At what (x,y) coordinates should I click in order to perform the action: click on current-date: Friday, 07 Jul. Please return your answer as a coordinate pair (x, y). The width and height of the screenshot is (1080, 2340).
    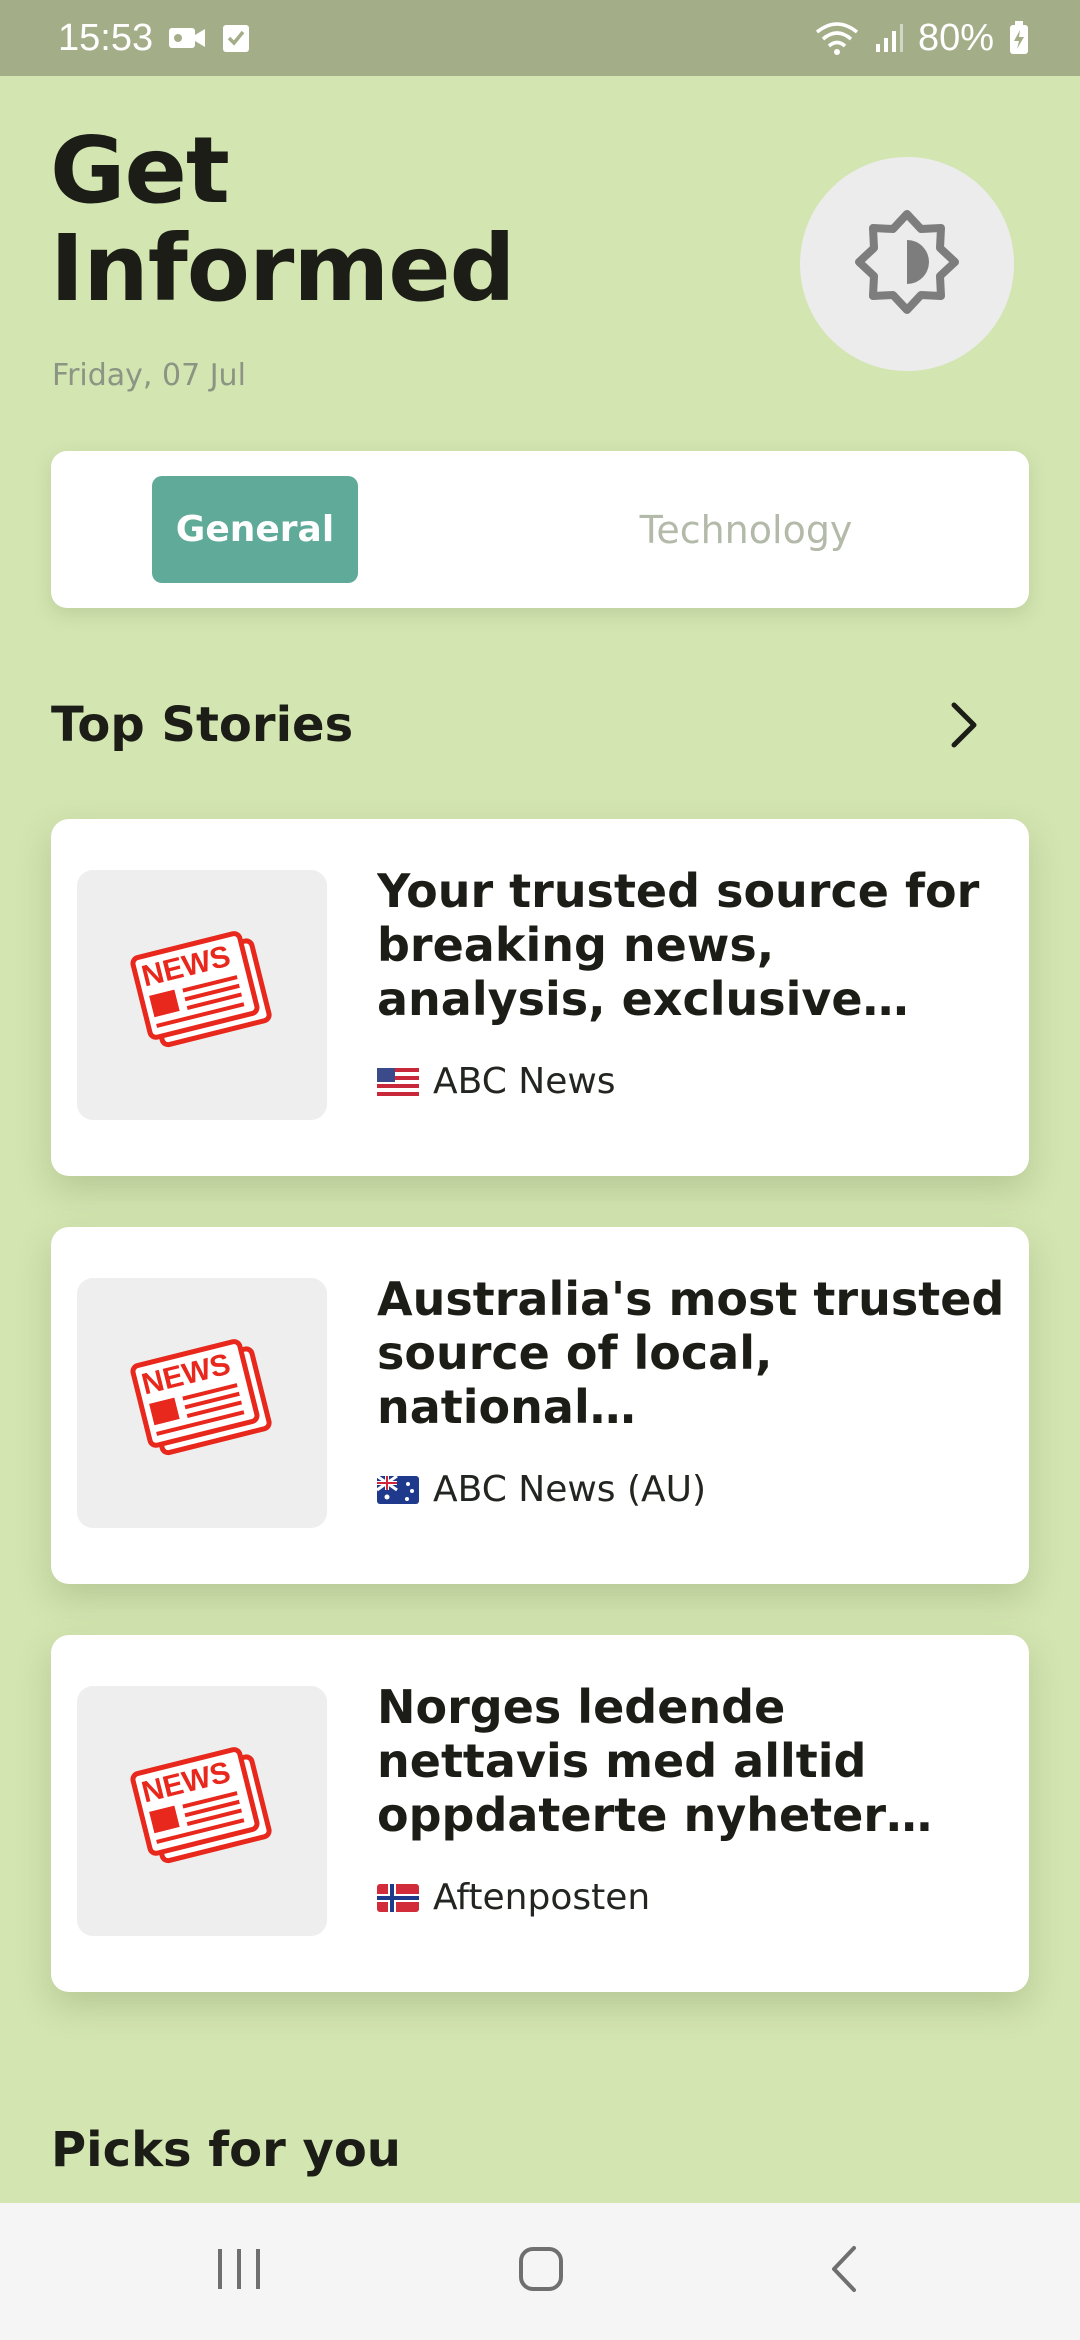
    Looking at the image, I should click on (149, 375).